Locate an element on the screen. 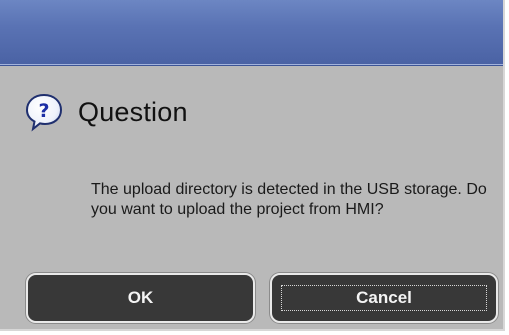 The height and width of the screenshot is (335, 509). cancel-button: Cancel is located at coordinates (384, 298).